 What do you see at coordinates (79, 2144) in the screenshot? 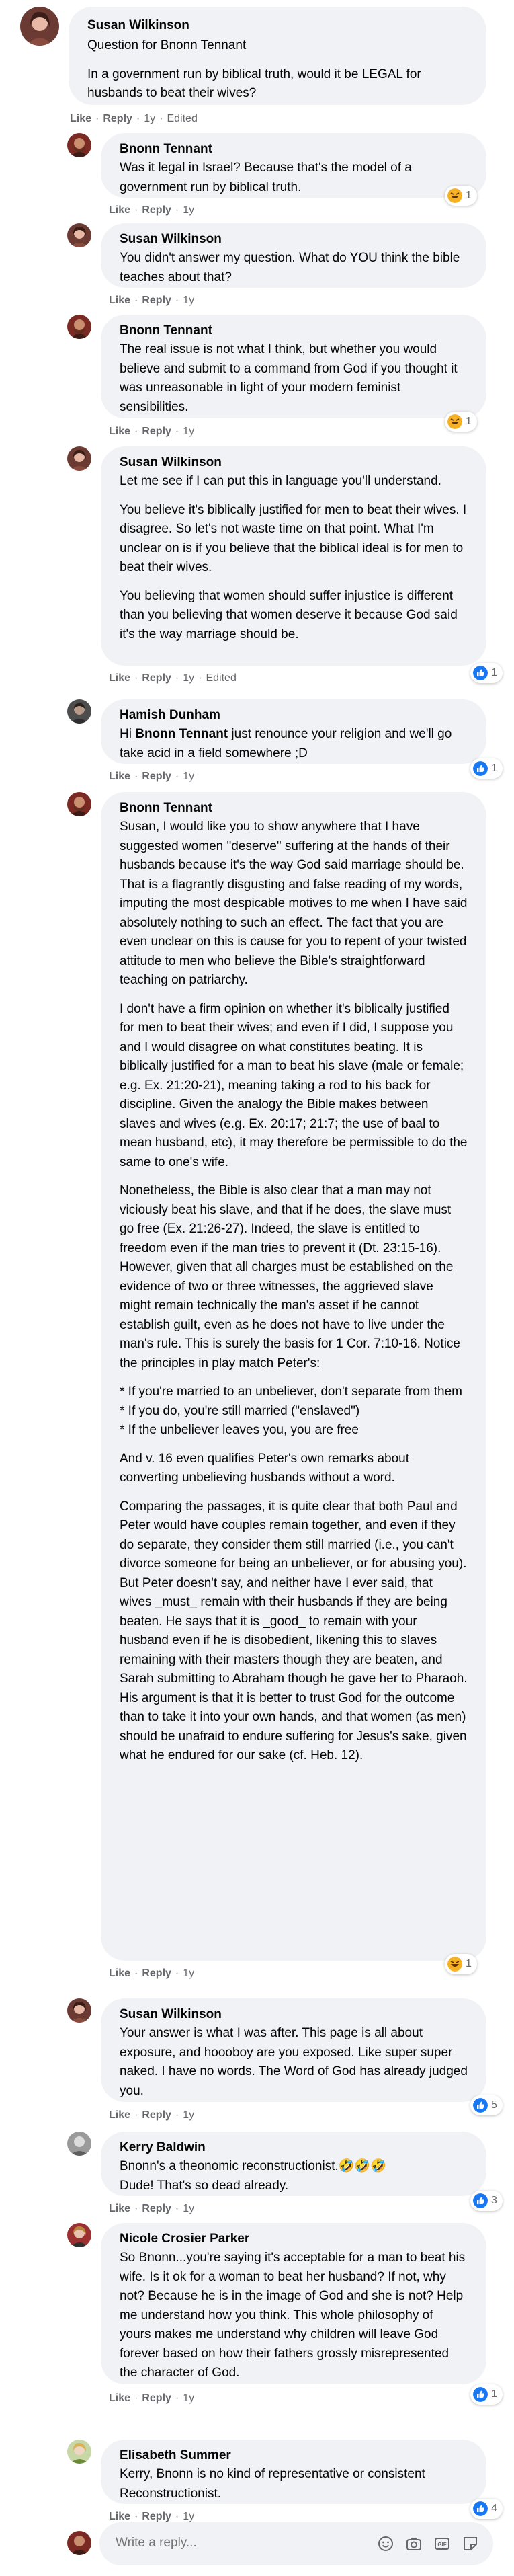
I see `avatar-kerry` at bounding box center [79, 2144].